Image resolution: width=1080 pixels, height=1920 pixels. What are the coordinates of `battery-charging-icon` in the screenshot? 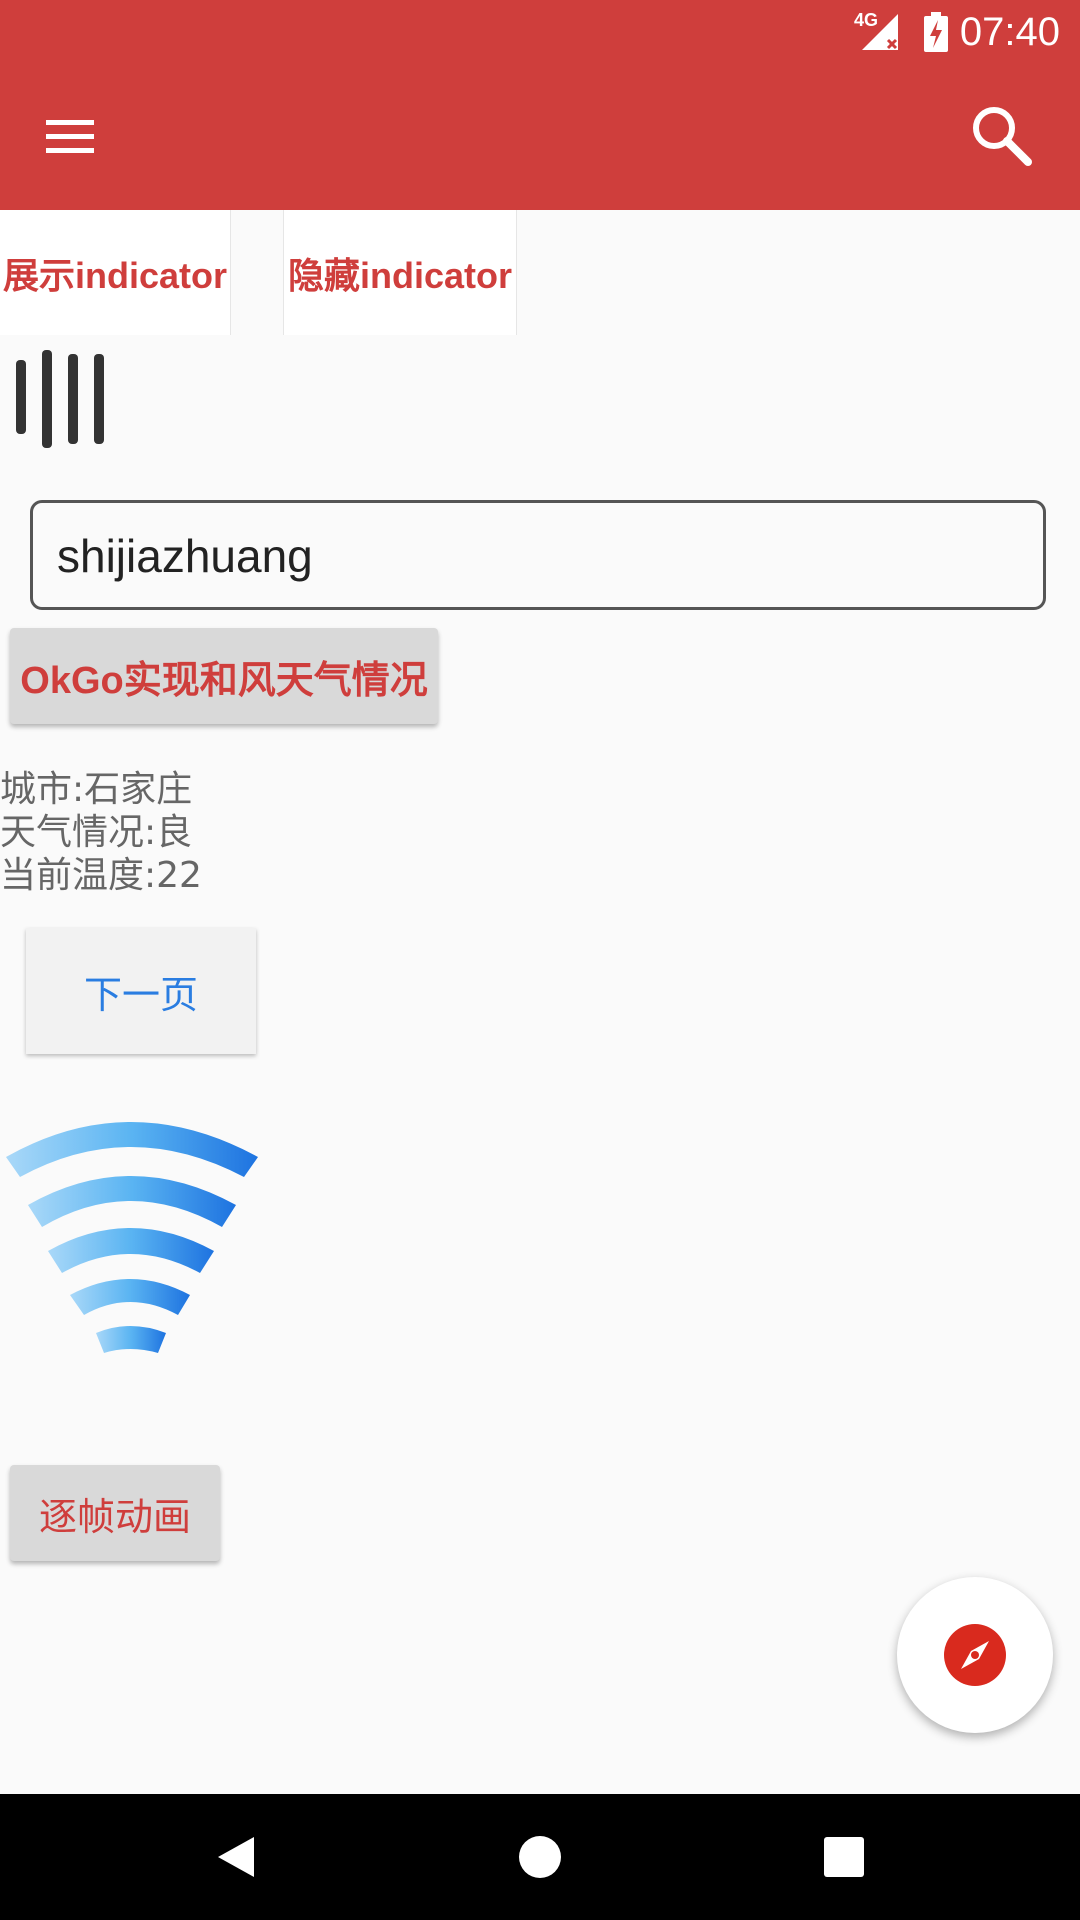 It's located at (936, 32).